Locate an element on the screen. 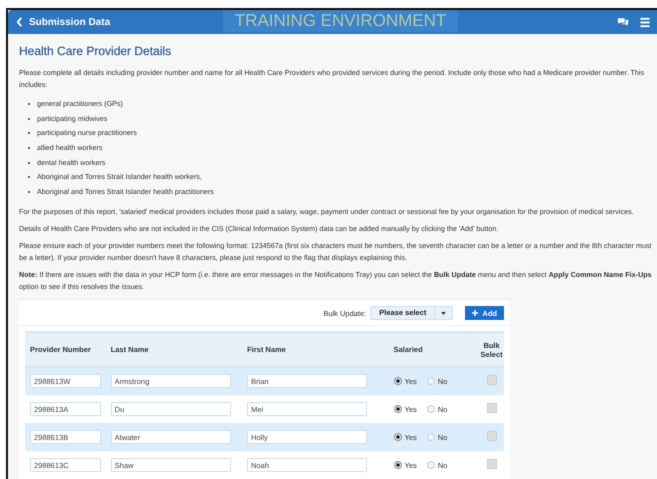  back-button: Submission Data is located at coordinates (63, 22).